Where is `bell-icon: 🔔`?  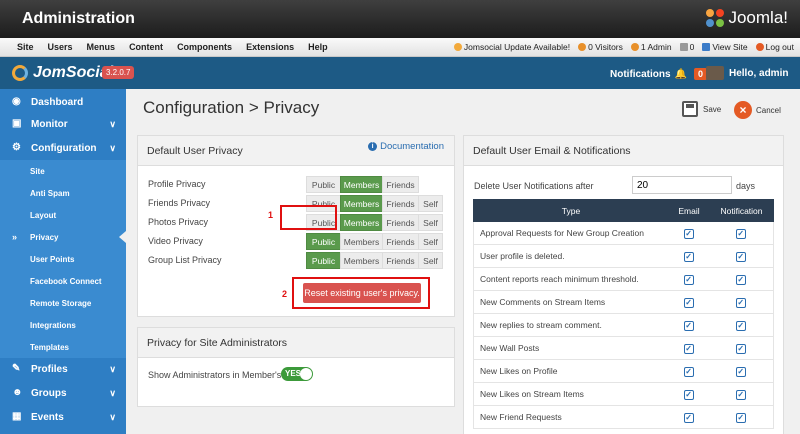 bell-icon: 🔔 is located at coordinates (681, 74).